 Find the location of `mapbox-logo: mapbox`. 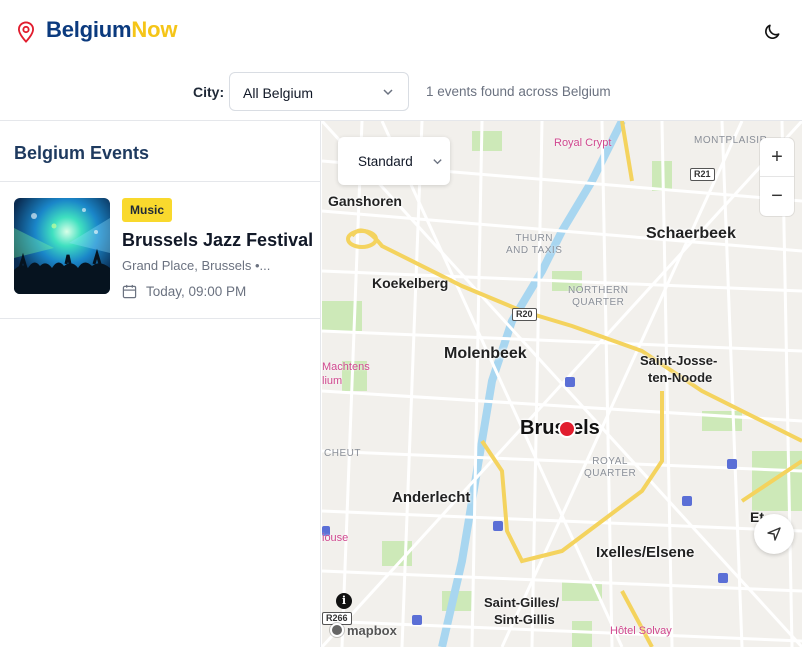

mapbox-logo: mapbox is located at coordinates (363, 630).